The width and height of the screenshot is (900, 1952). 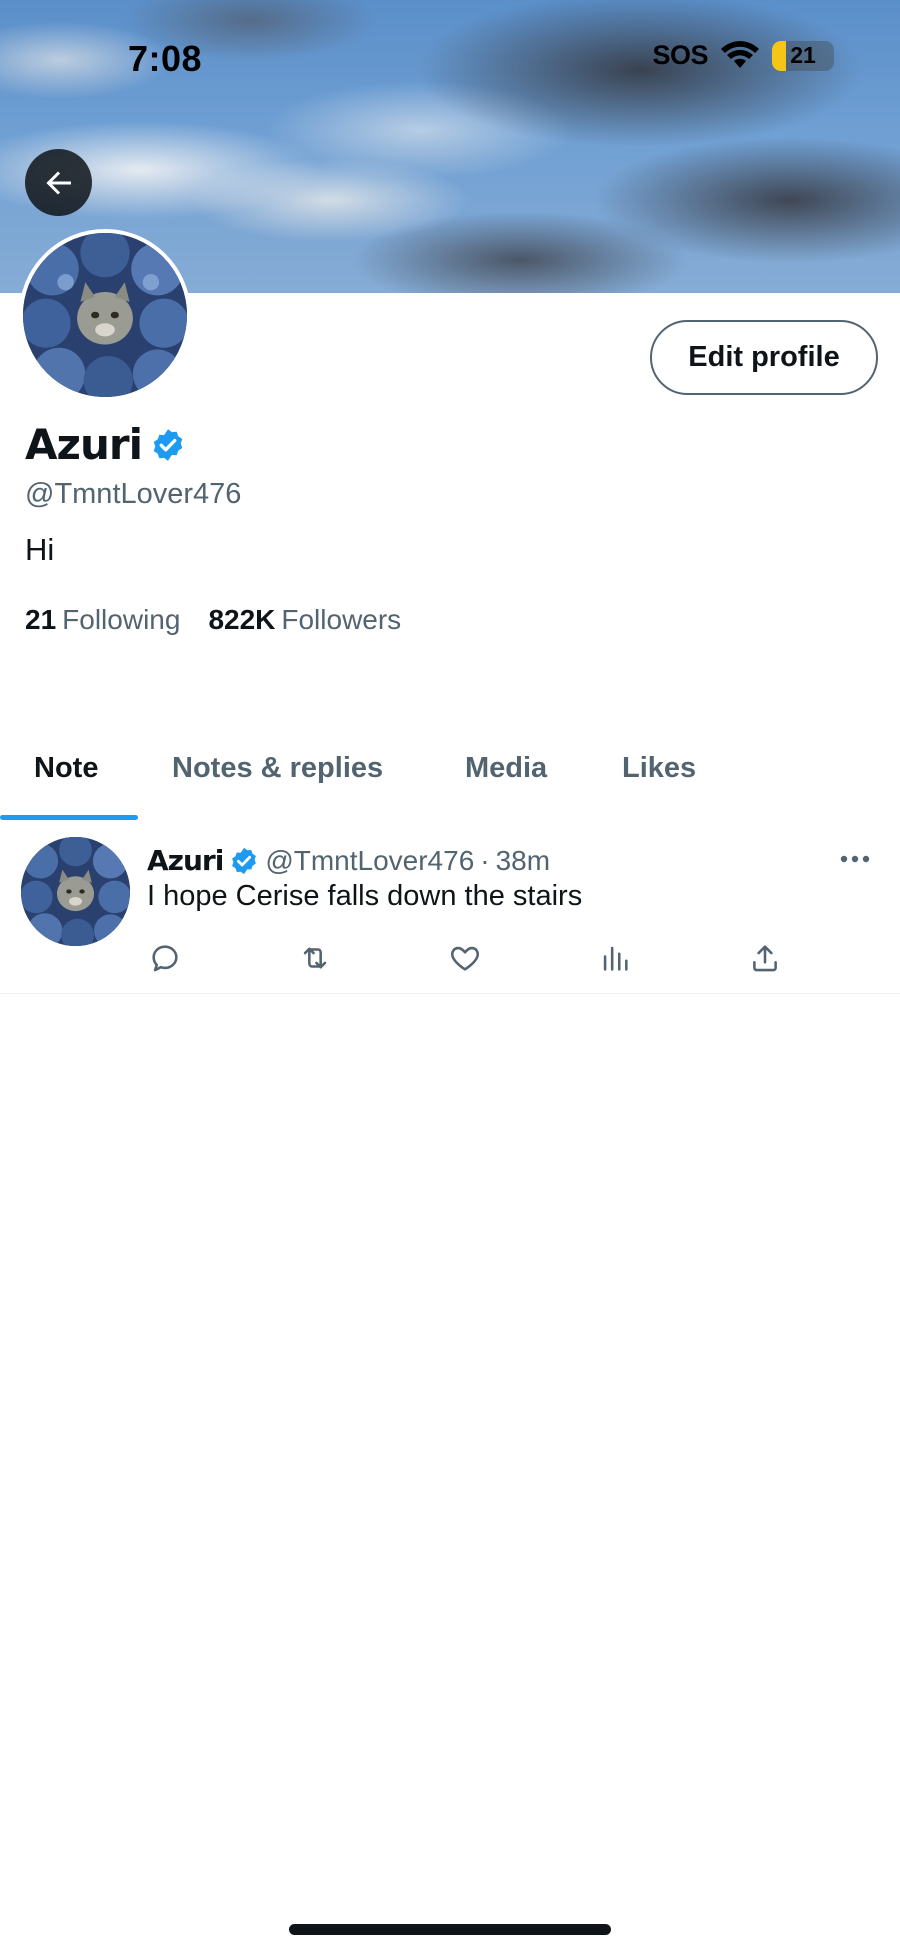 What do you see at coordinates (66, 768) in the screenshot?
I see `tab-note: Note` at bounding box center [66, 768].